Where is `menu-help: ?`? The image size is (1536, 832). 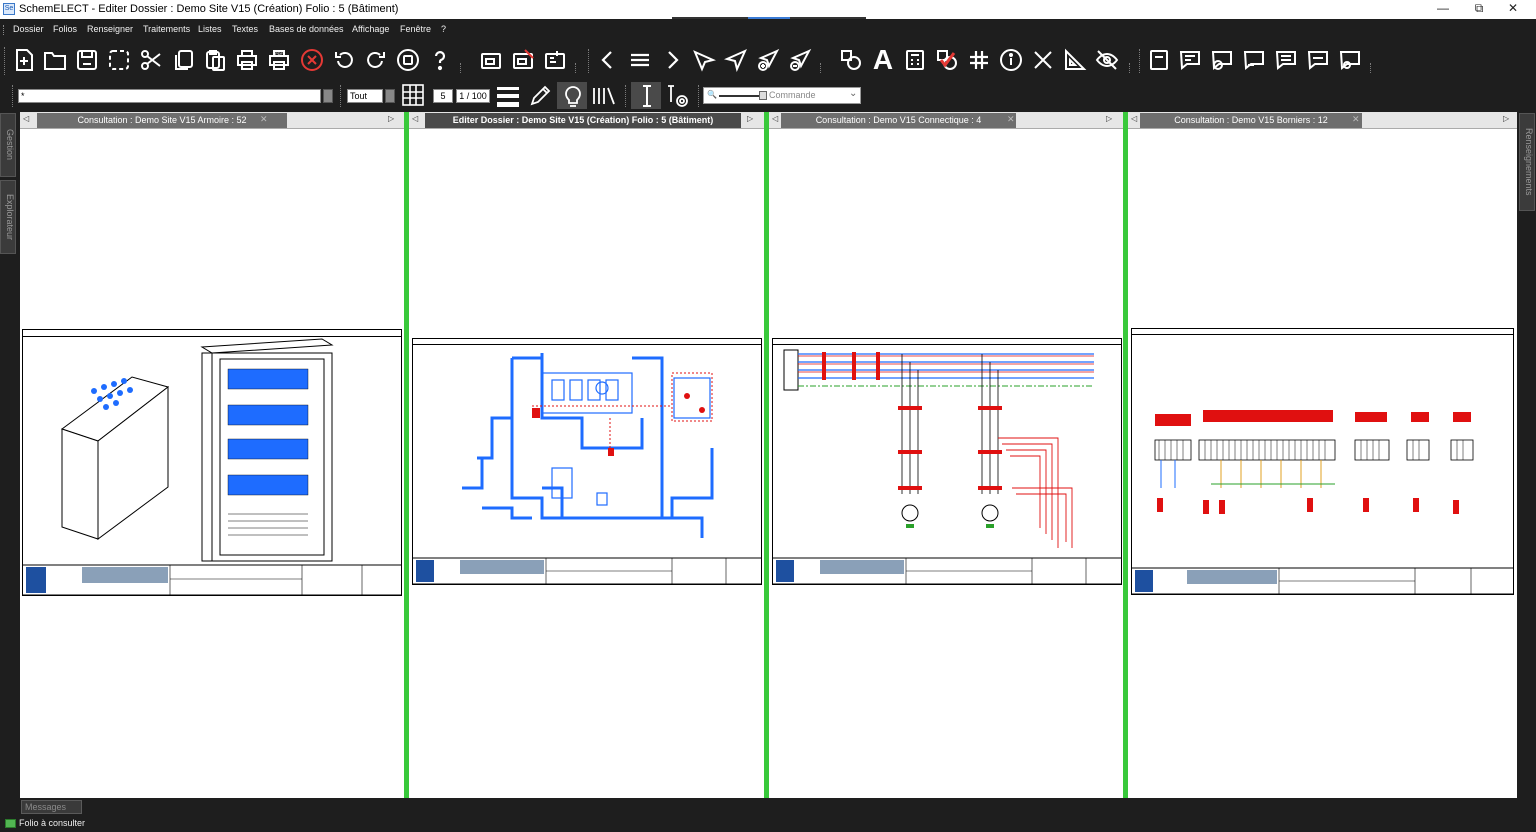 menu-help: ? is located at coordinates (443, 29).